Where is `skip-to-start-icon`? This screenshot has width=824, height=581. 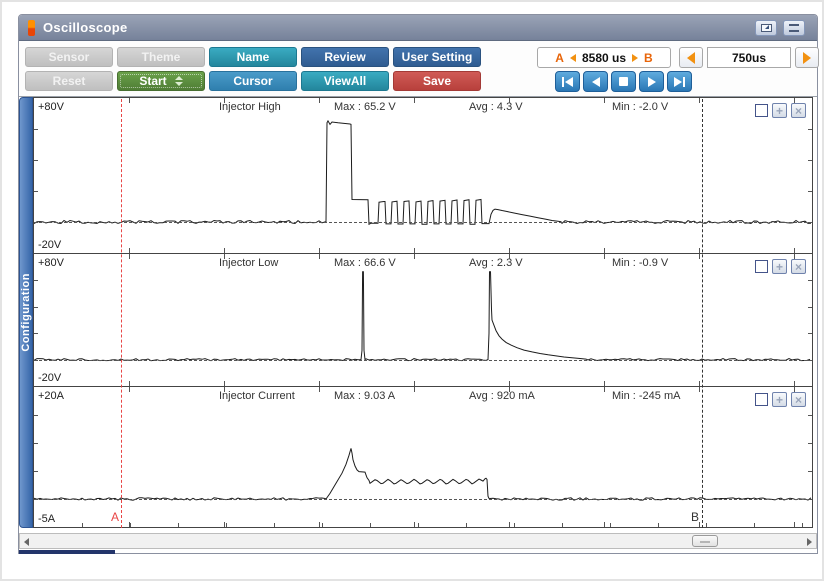 skip-to-start-icon is located at coordinates (569, 81).